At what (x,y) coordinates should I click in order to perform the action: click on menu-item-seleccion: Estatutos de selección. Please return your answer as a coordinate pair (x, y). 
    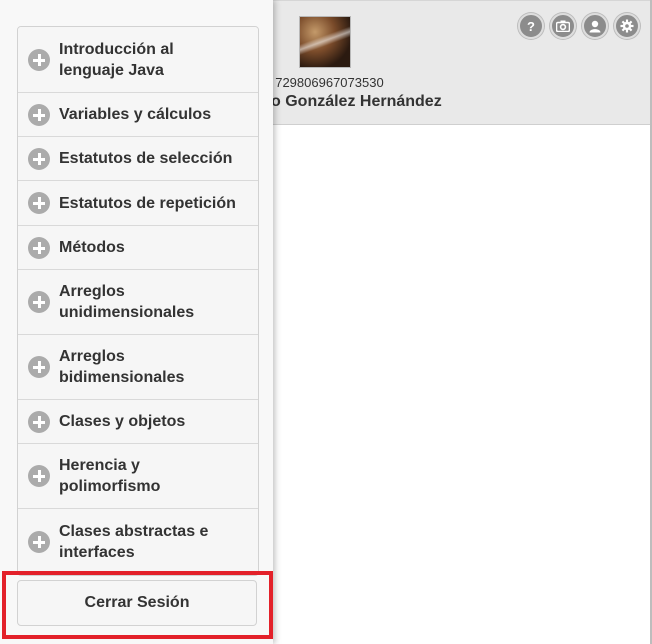
    Looking at the image, I should click on (138, 159).